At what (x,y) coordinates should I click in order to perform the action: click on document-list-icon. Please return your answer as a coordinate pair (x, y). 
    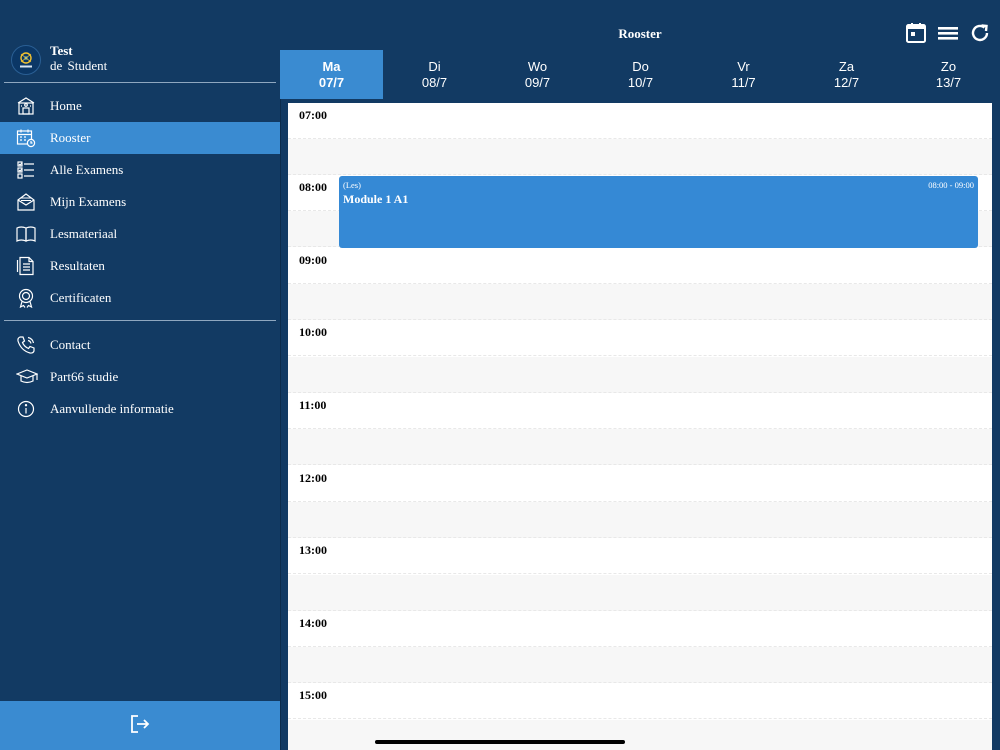
    Looking at the image, I should click on (26, 266).